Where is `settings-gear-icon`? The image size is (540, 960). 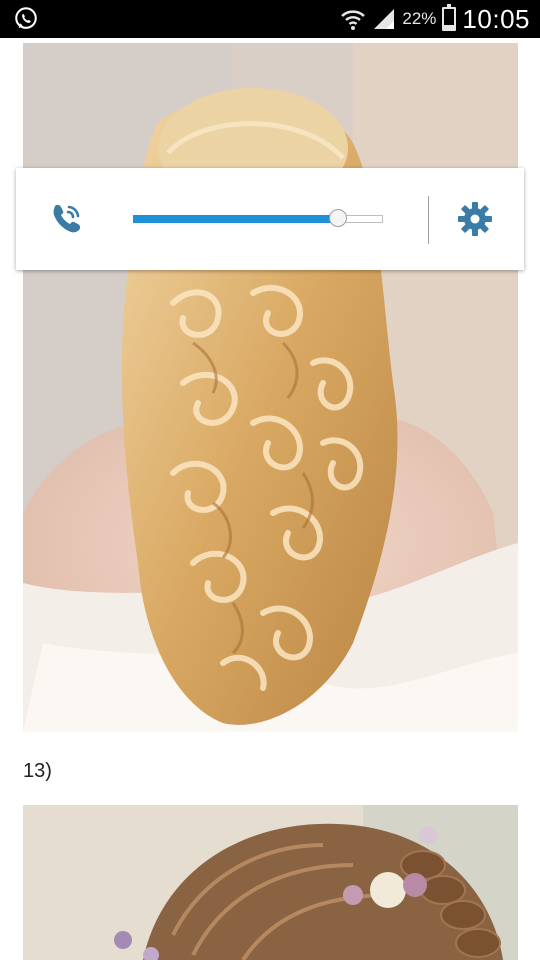
settings-gear-icon is located at coordinates (475, 219).